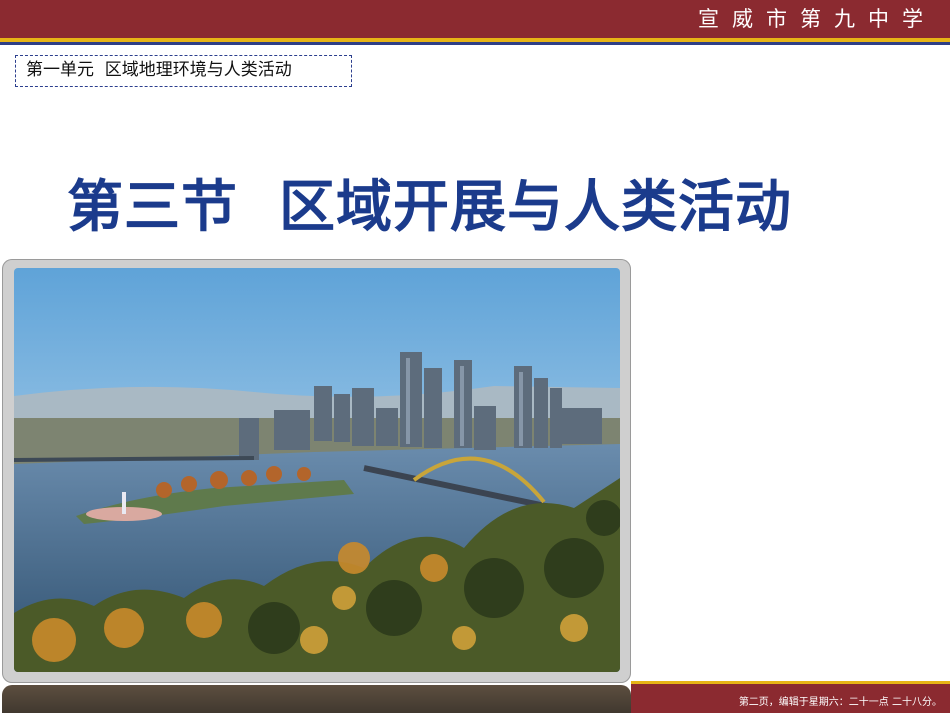  I want to click on page-title: 第三节 区域开展与人类活动, so click(429, 207).